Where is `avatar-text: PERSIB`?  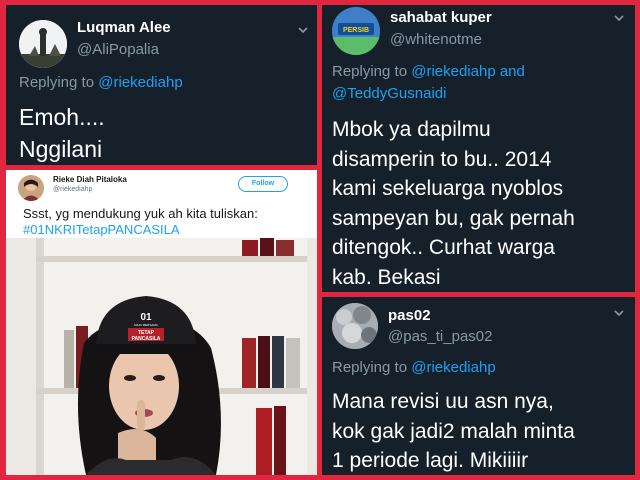 avatar-text: PERSIB is located at coordinates (356, 30).